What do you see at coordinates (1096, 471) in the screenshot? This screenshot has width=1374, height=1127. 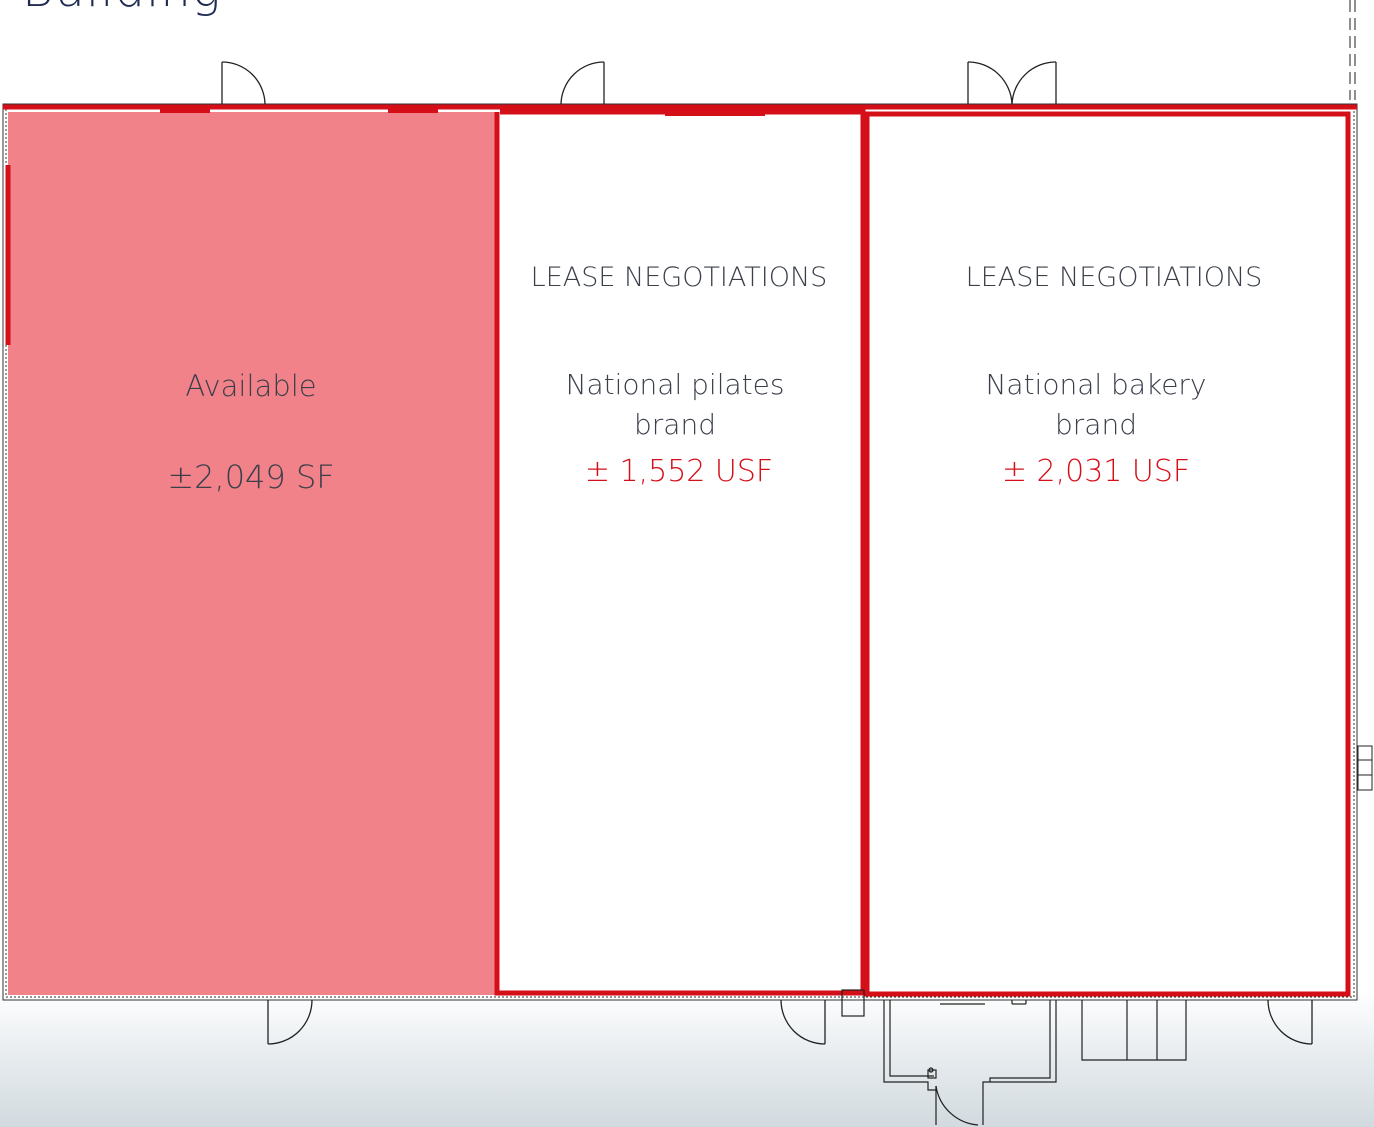 I see `suite-3-area: ± 2,031 USF` at bounding box center [1096, 471].